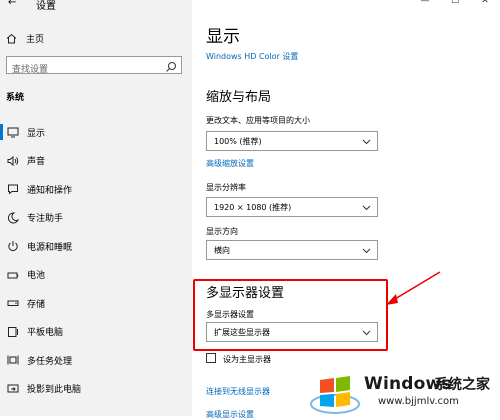 The width and height of the screenshot is (500, 420). Describe the element at coordinates (292, 141) in the screenshot. I see `scale-dropdown: 100% (推荐)` at that location.